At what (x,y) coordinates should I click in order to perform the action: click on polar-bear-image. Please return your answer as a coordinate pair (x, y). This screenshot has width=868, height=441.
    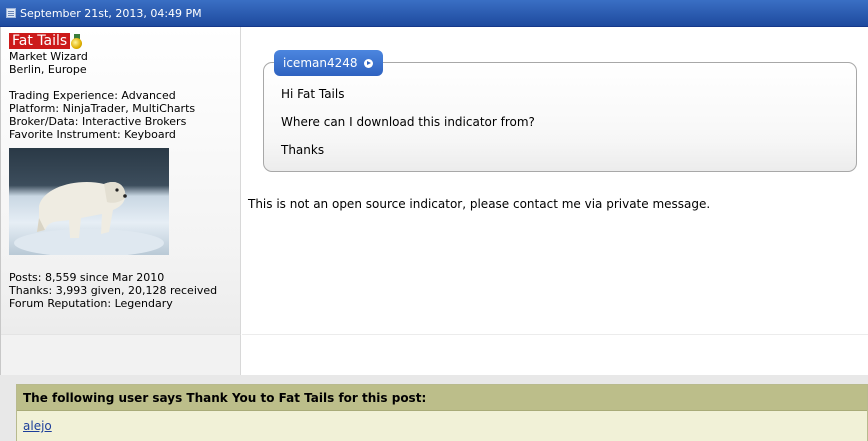
    Looking at the image, I should click on (89, 218).